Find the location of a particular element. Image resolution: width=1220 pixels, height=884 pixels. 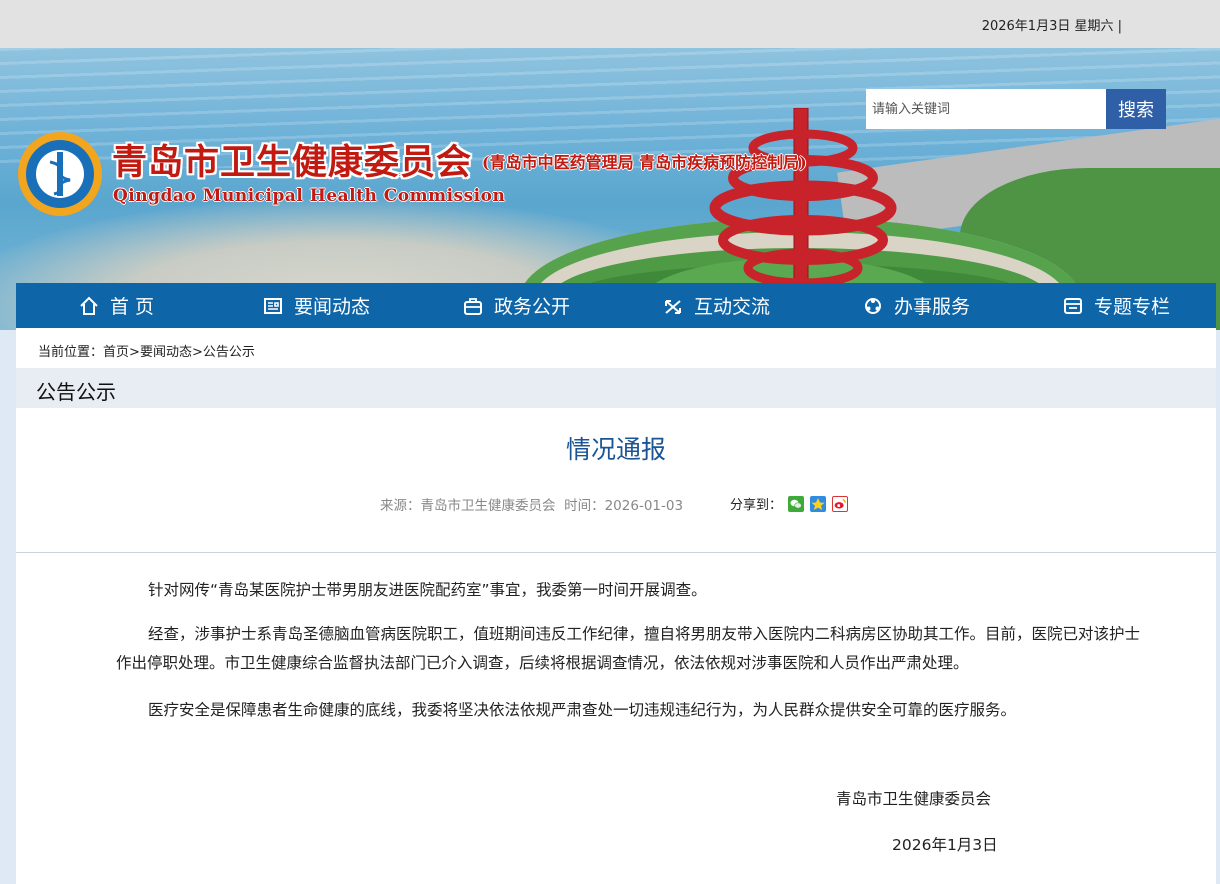

current-date: 2026年1月3日 星期六 | is located at coordinates (1051, 26).